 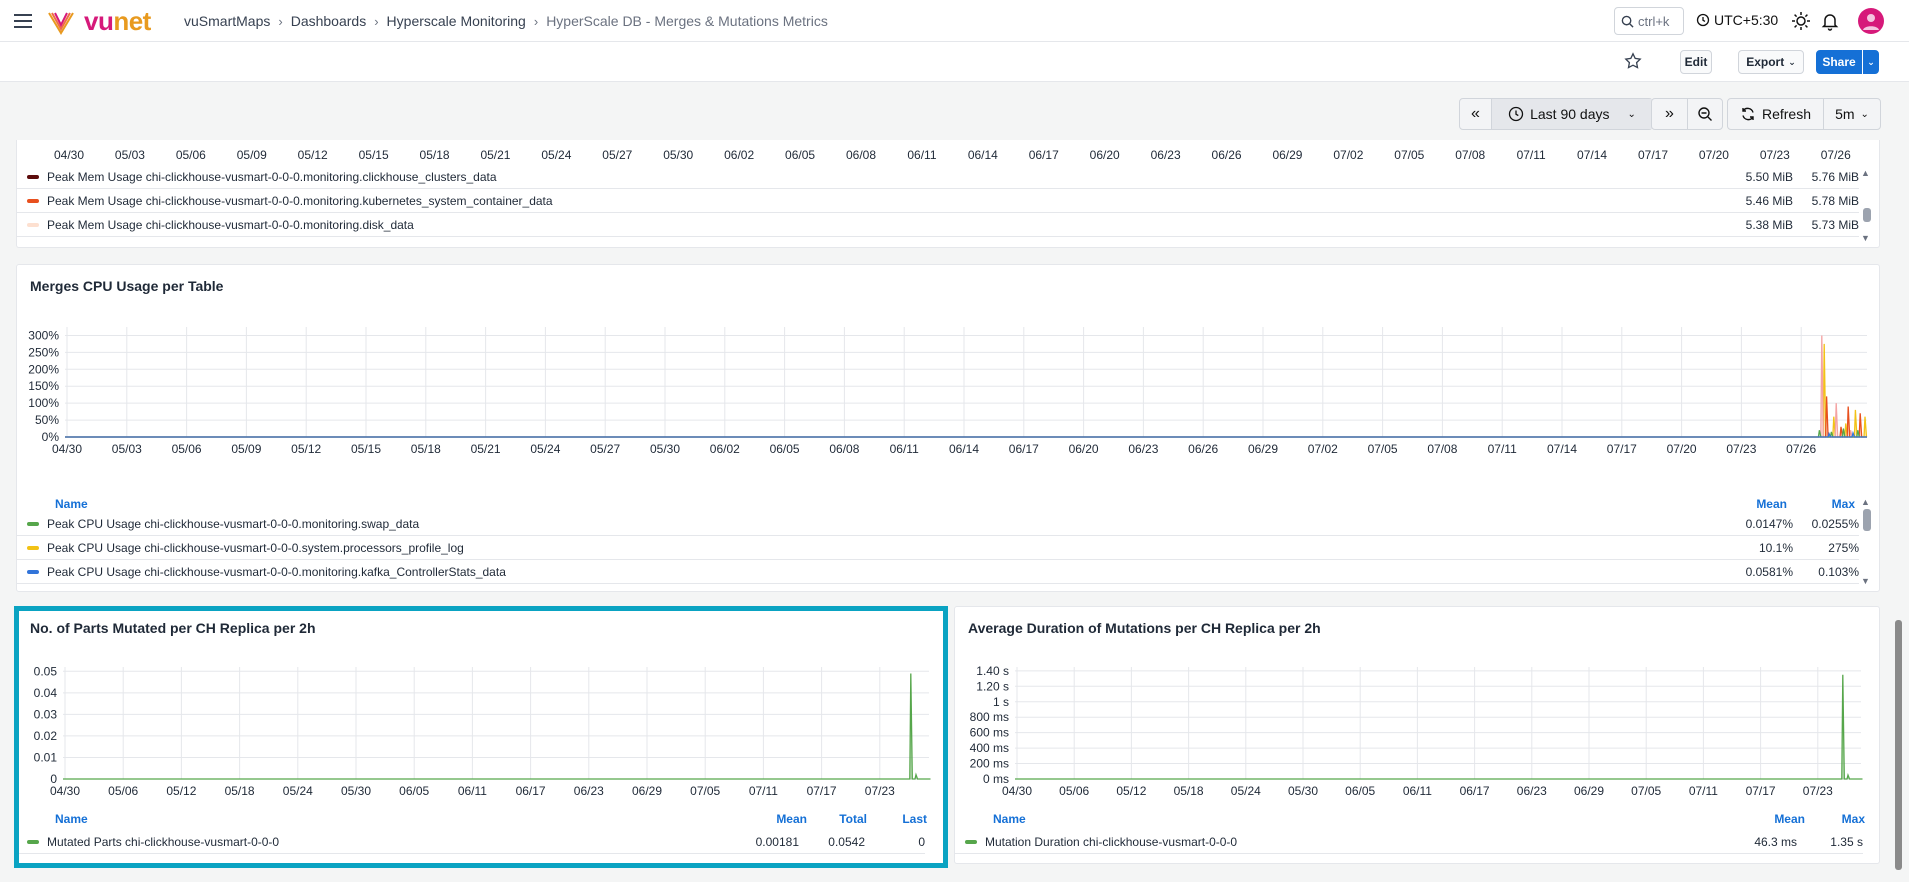 What do you see at coordinates (1852, 114) in the screenshot?
I see `refresh-interval-select: 5m ⌄` at bounding box center [1852, 114].